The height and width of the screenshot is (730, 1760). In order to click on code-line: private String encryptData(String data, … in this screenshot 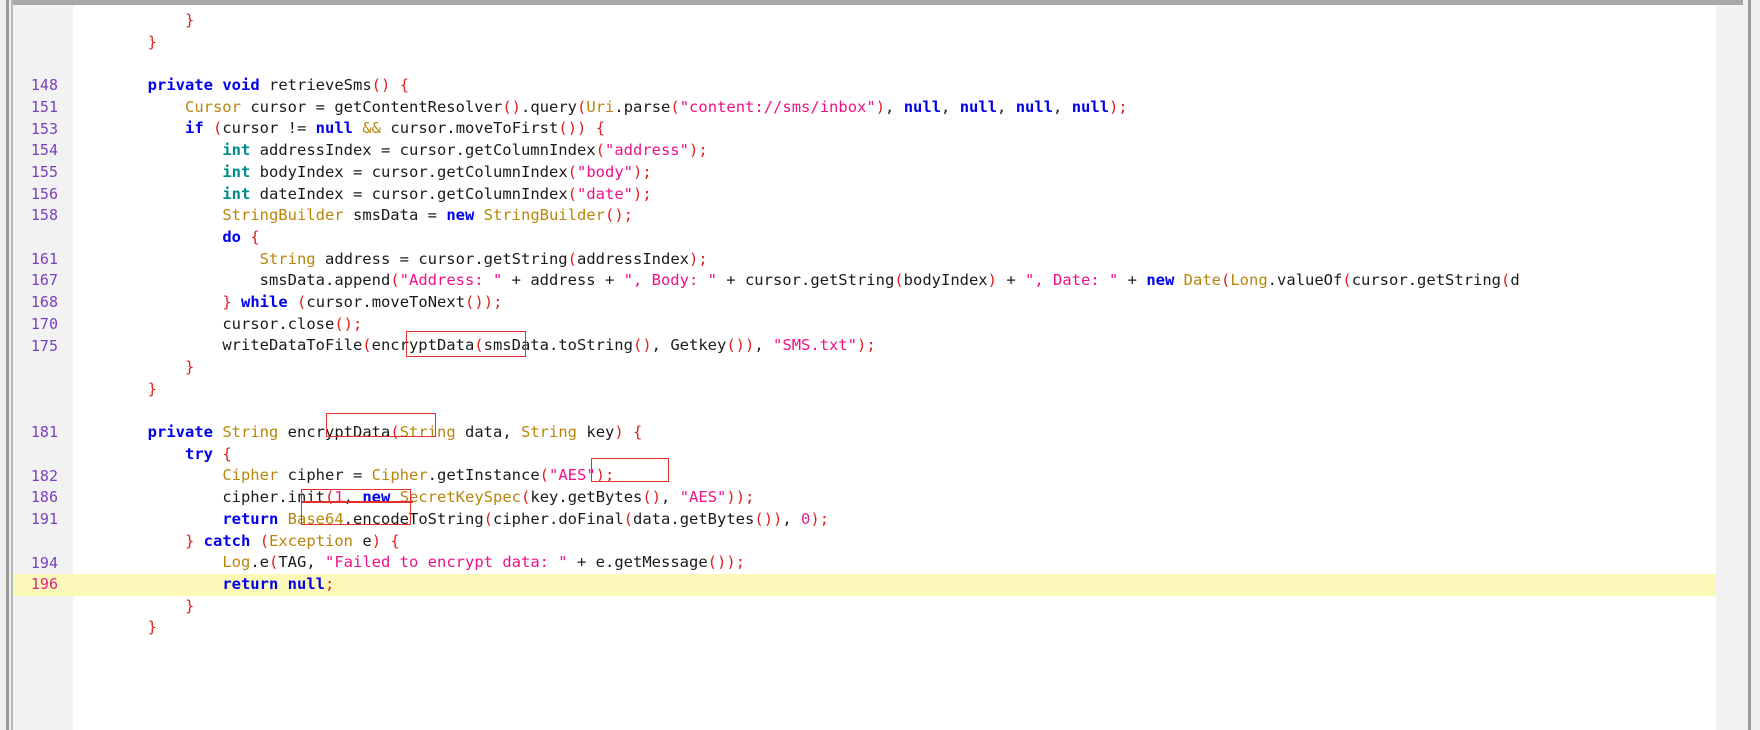, I will do `click(894, 433)`.